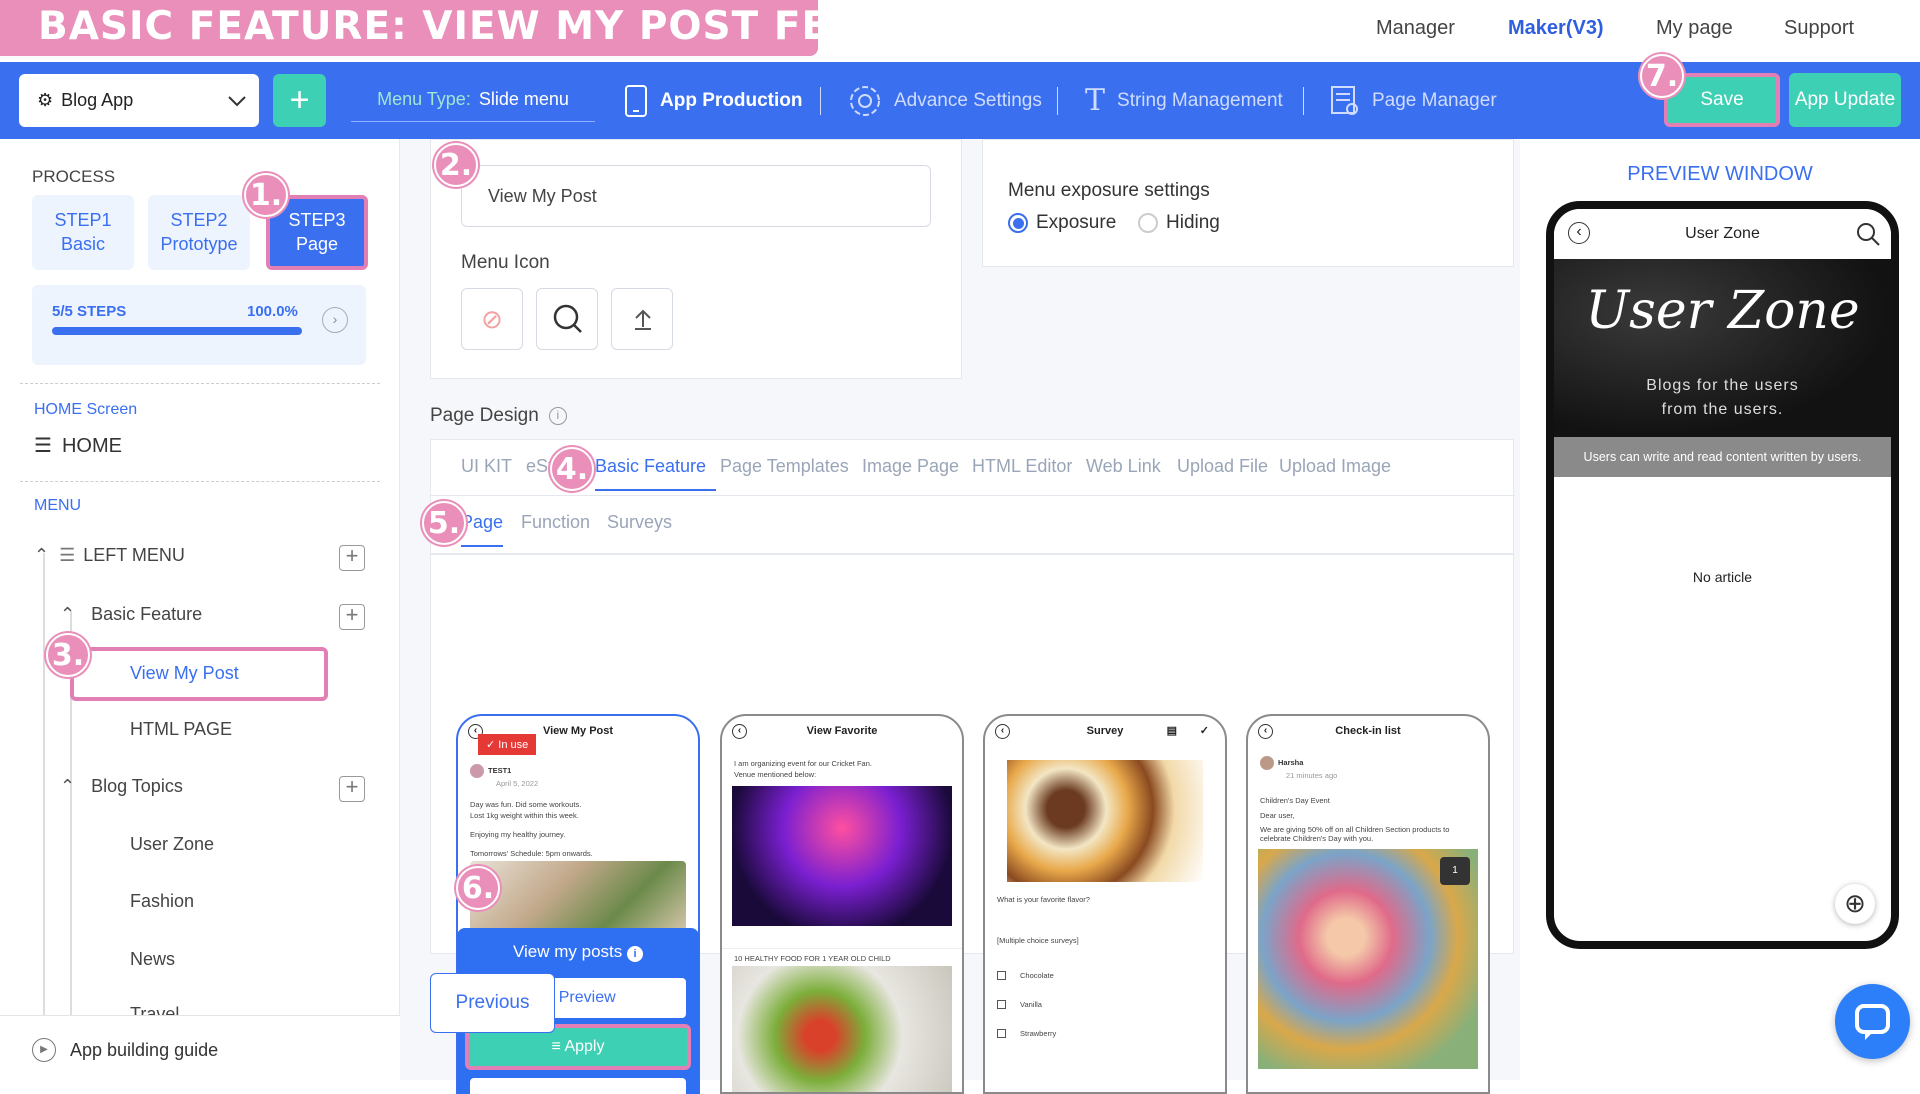 The height and width of the screenshot is (1094, 1920). I want to click on menu-type-value: Slide menu, so click(523, 99).